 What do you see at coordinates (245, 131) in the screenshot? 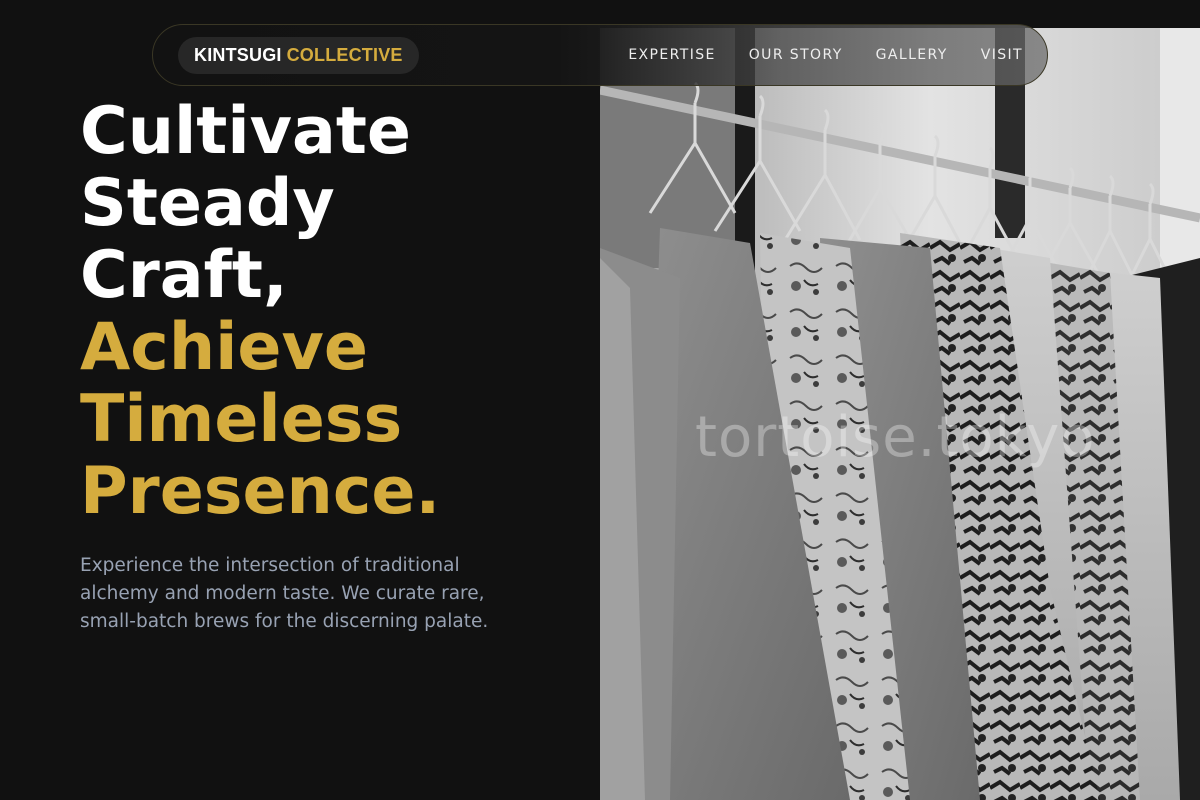
I see `headline-line-1: Cultivate` at bounding box center [245, 131].